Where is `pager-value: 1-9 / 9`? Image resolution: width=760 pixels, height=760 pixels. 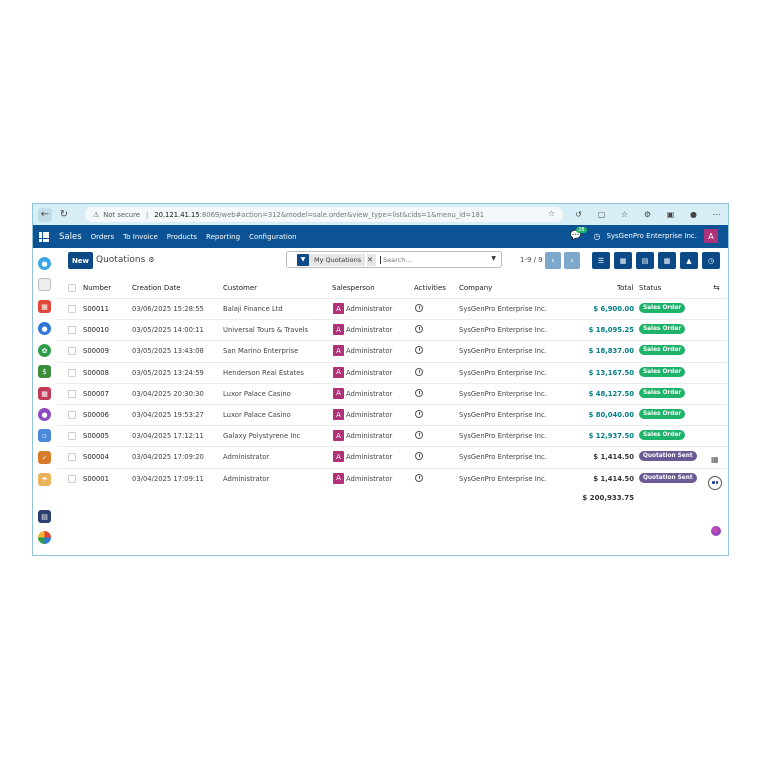
pager-value: 1-9 / 9 is located at coordinates (531, 260).